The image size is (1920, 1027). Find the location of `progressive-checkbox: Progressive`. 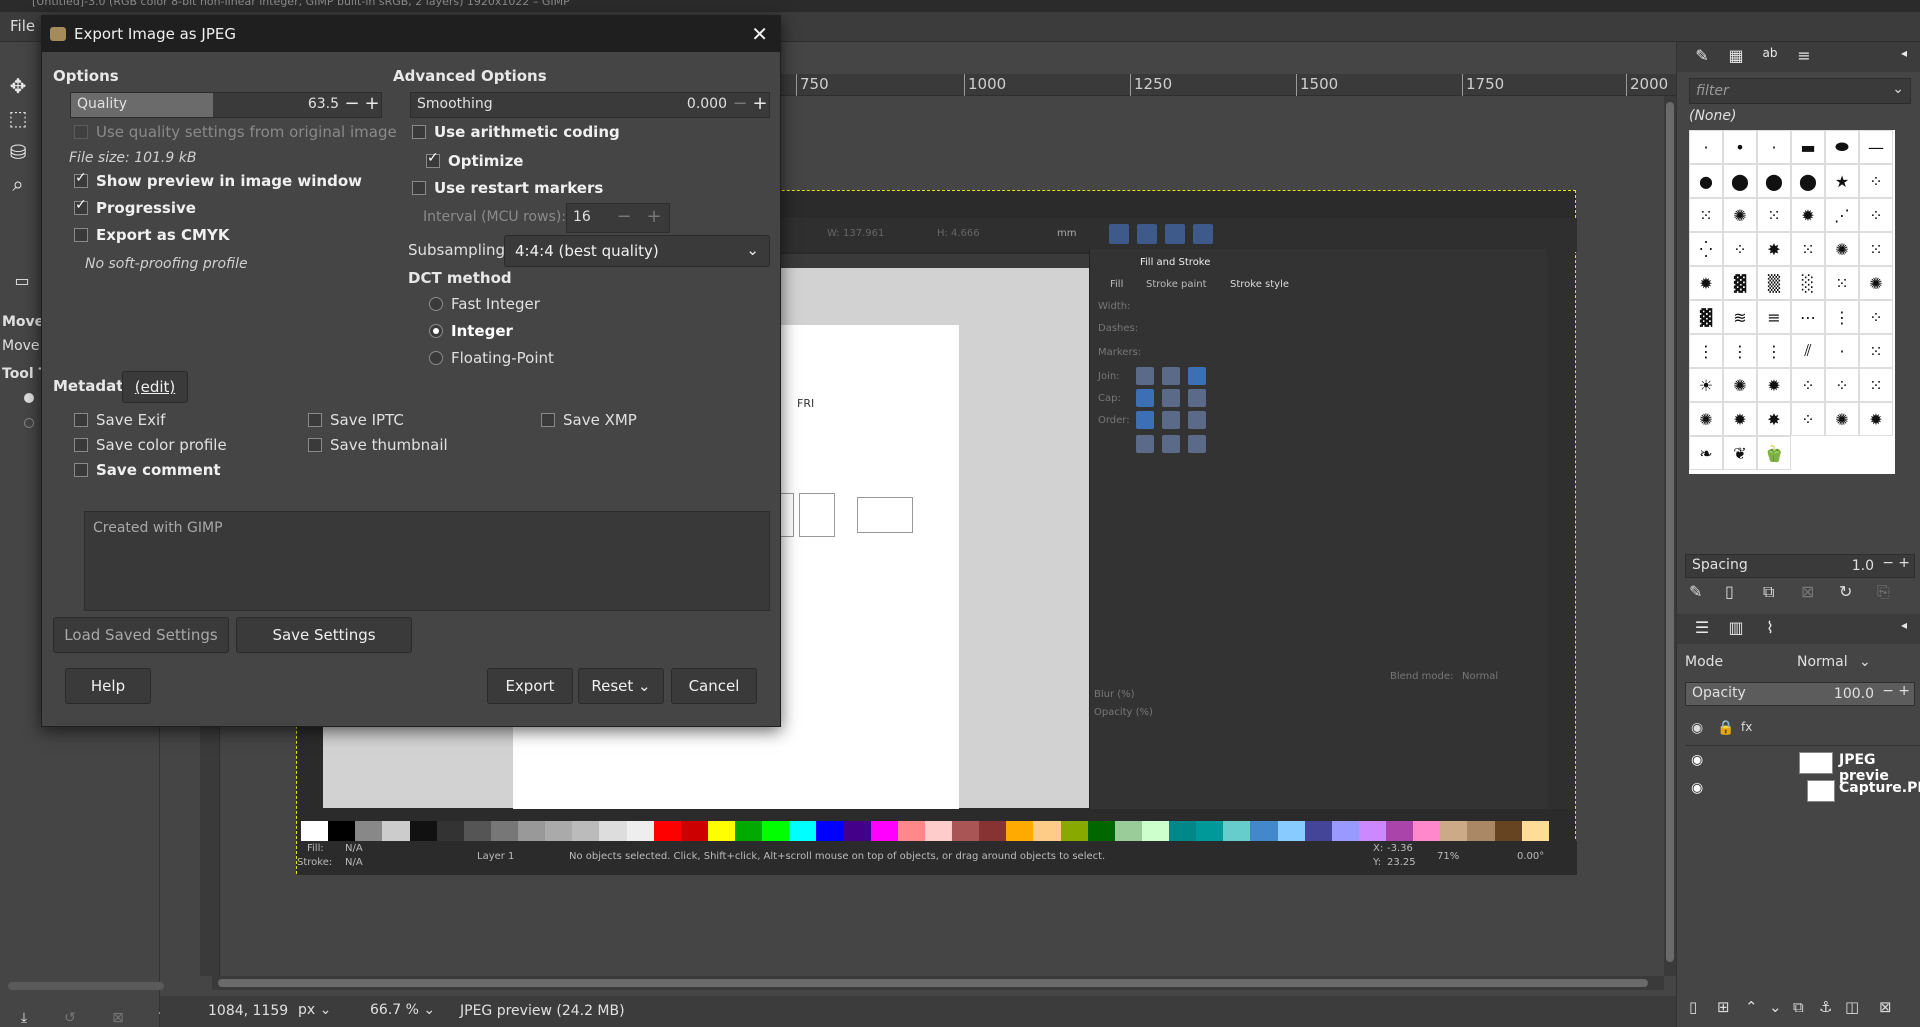

progressive-checkbox: Progressive is located at coordinates (135, 207).